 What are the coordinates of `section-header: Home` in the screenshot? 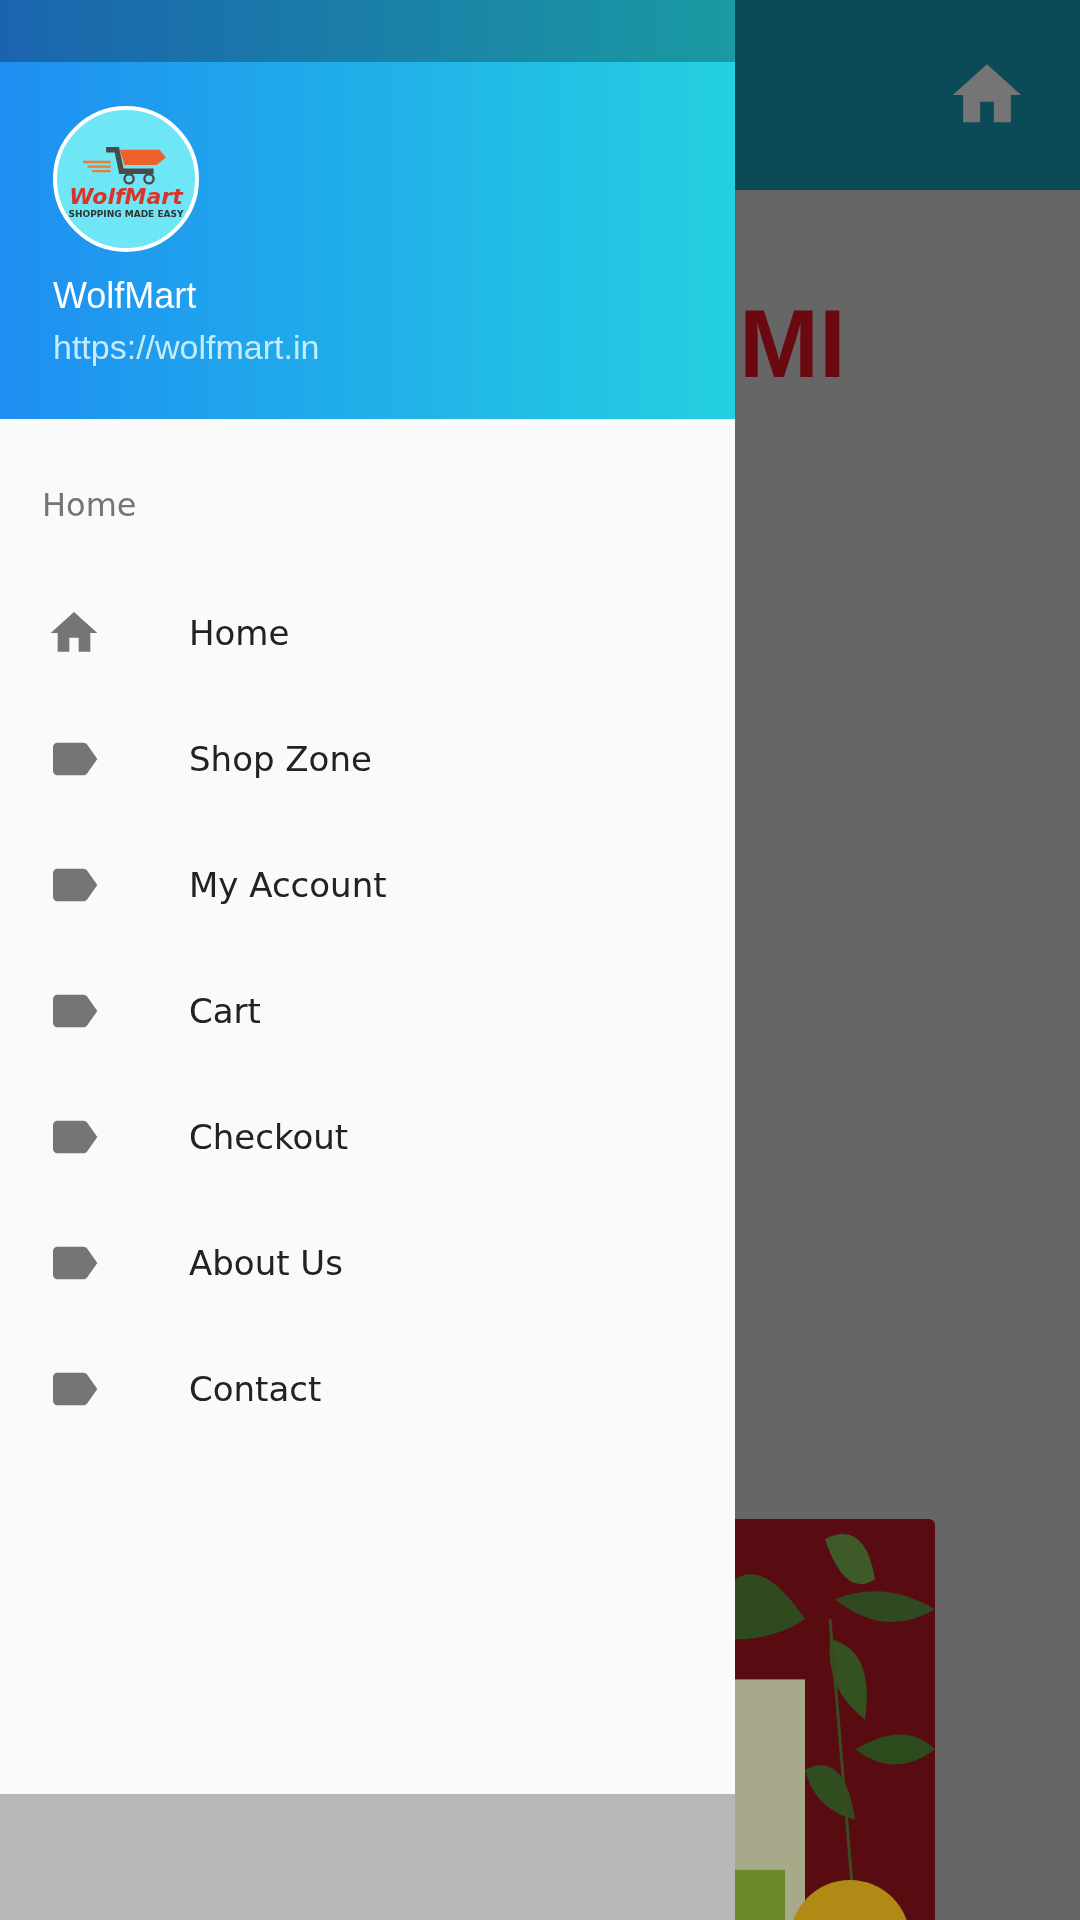 It's located at (90, 505).